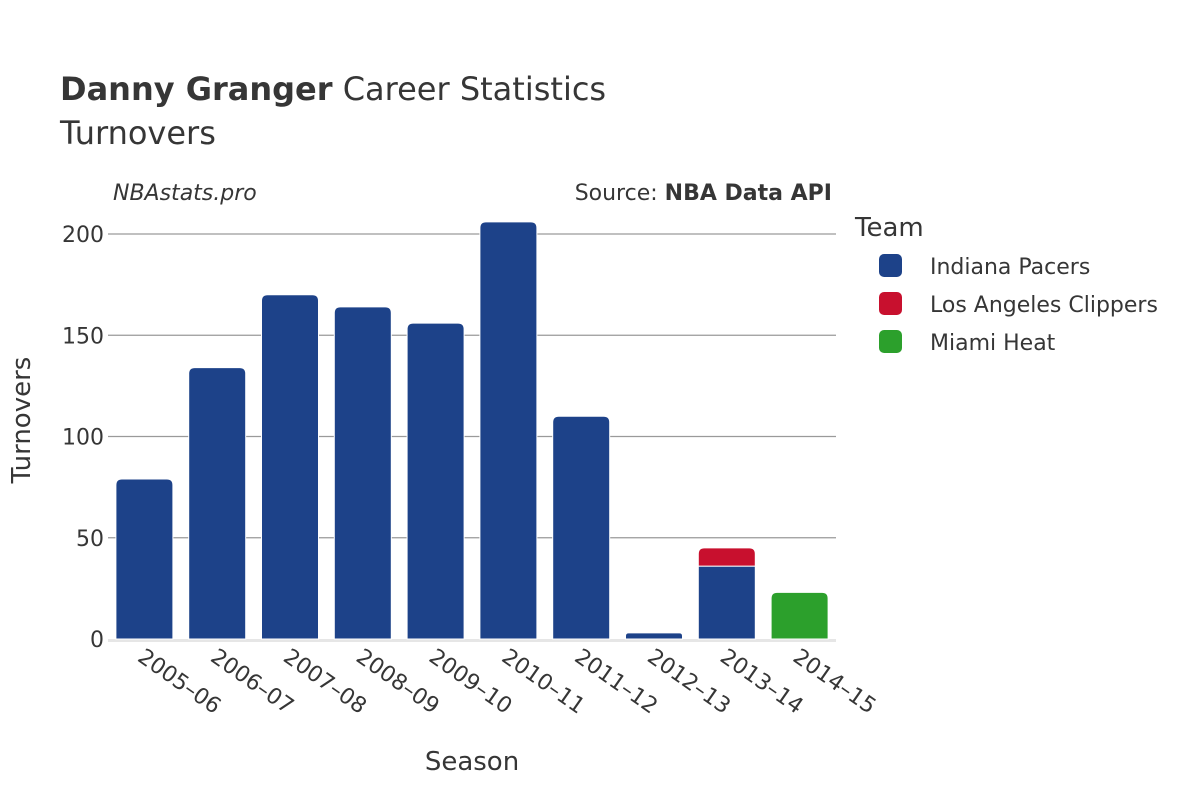  I want to click on legend-item: Indiana Pacers, so click(984, 267).